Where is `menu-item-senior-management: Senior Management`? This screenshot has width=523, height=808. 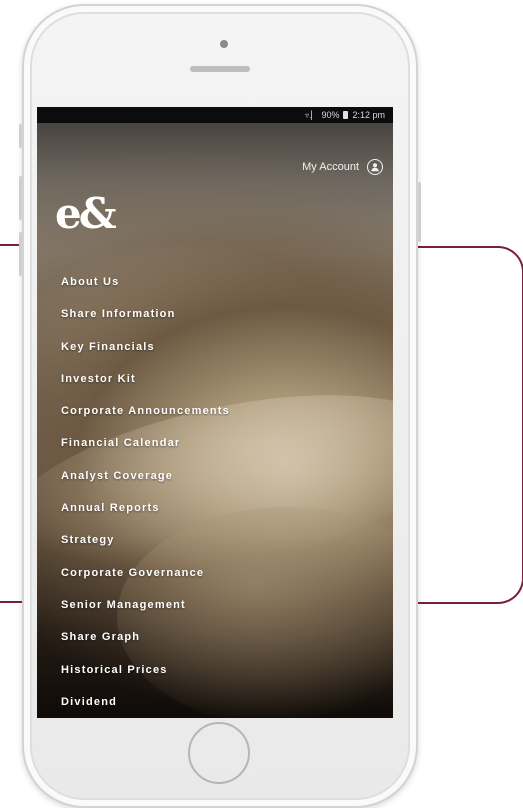
menu-item-senior-management: Senior Management is located at coordinates (145, 610).